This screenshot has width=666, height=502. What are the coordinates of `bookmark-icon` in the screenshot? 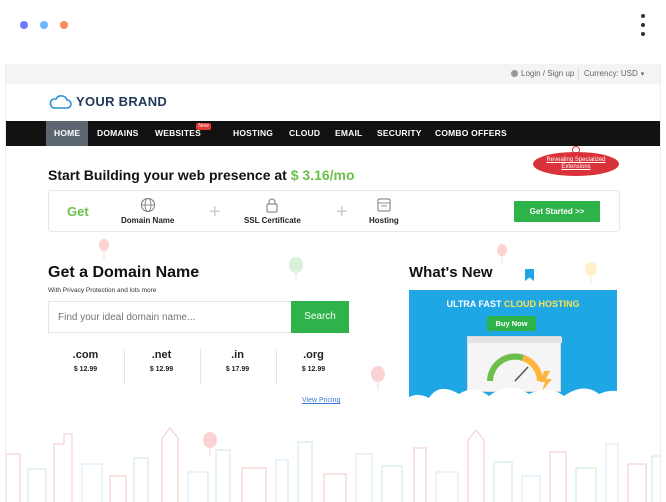 It's located at (529, 275).